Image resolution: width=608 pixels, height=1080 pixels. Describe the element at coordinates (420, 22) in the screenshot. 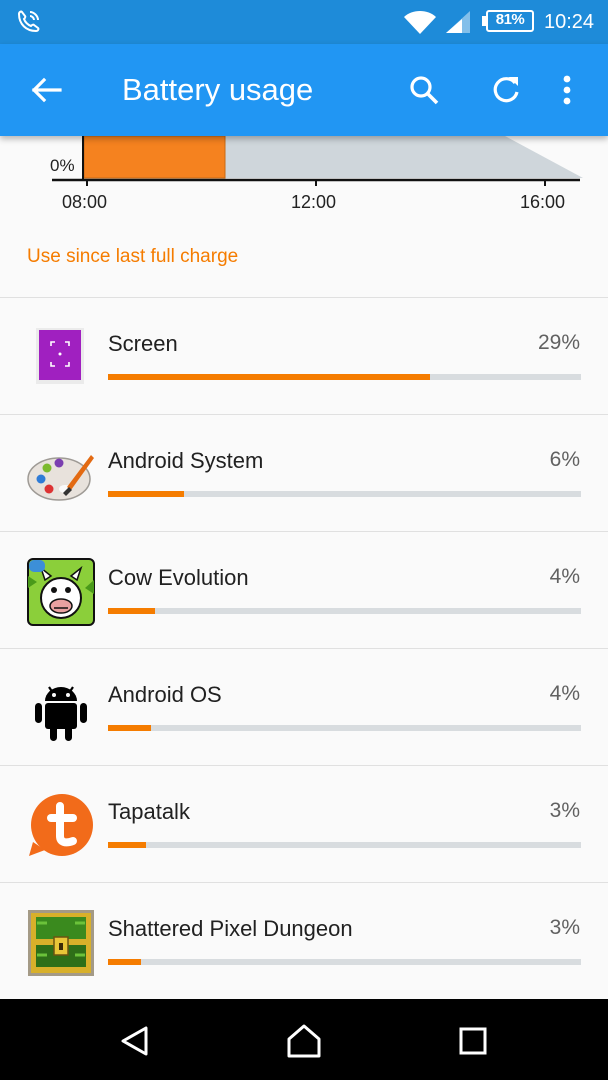

I see `wifi-icon` at that location.